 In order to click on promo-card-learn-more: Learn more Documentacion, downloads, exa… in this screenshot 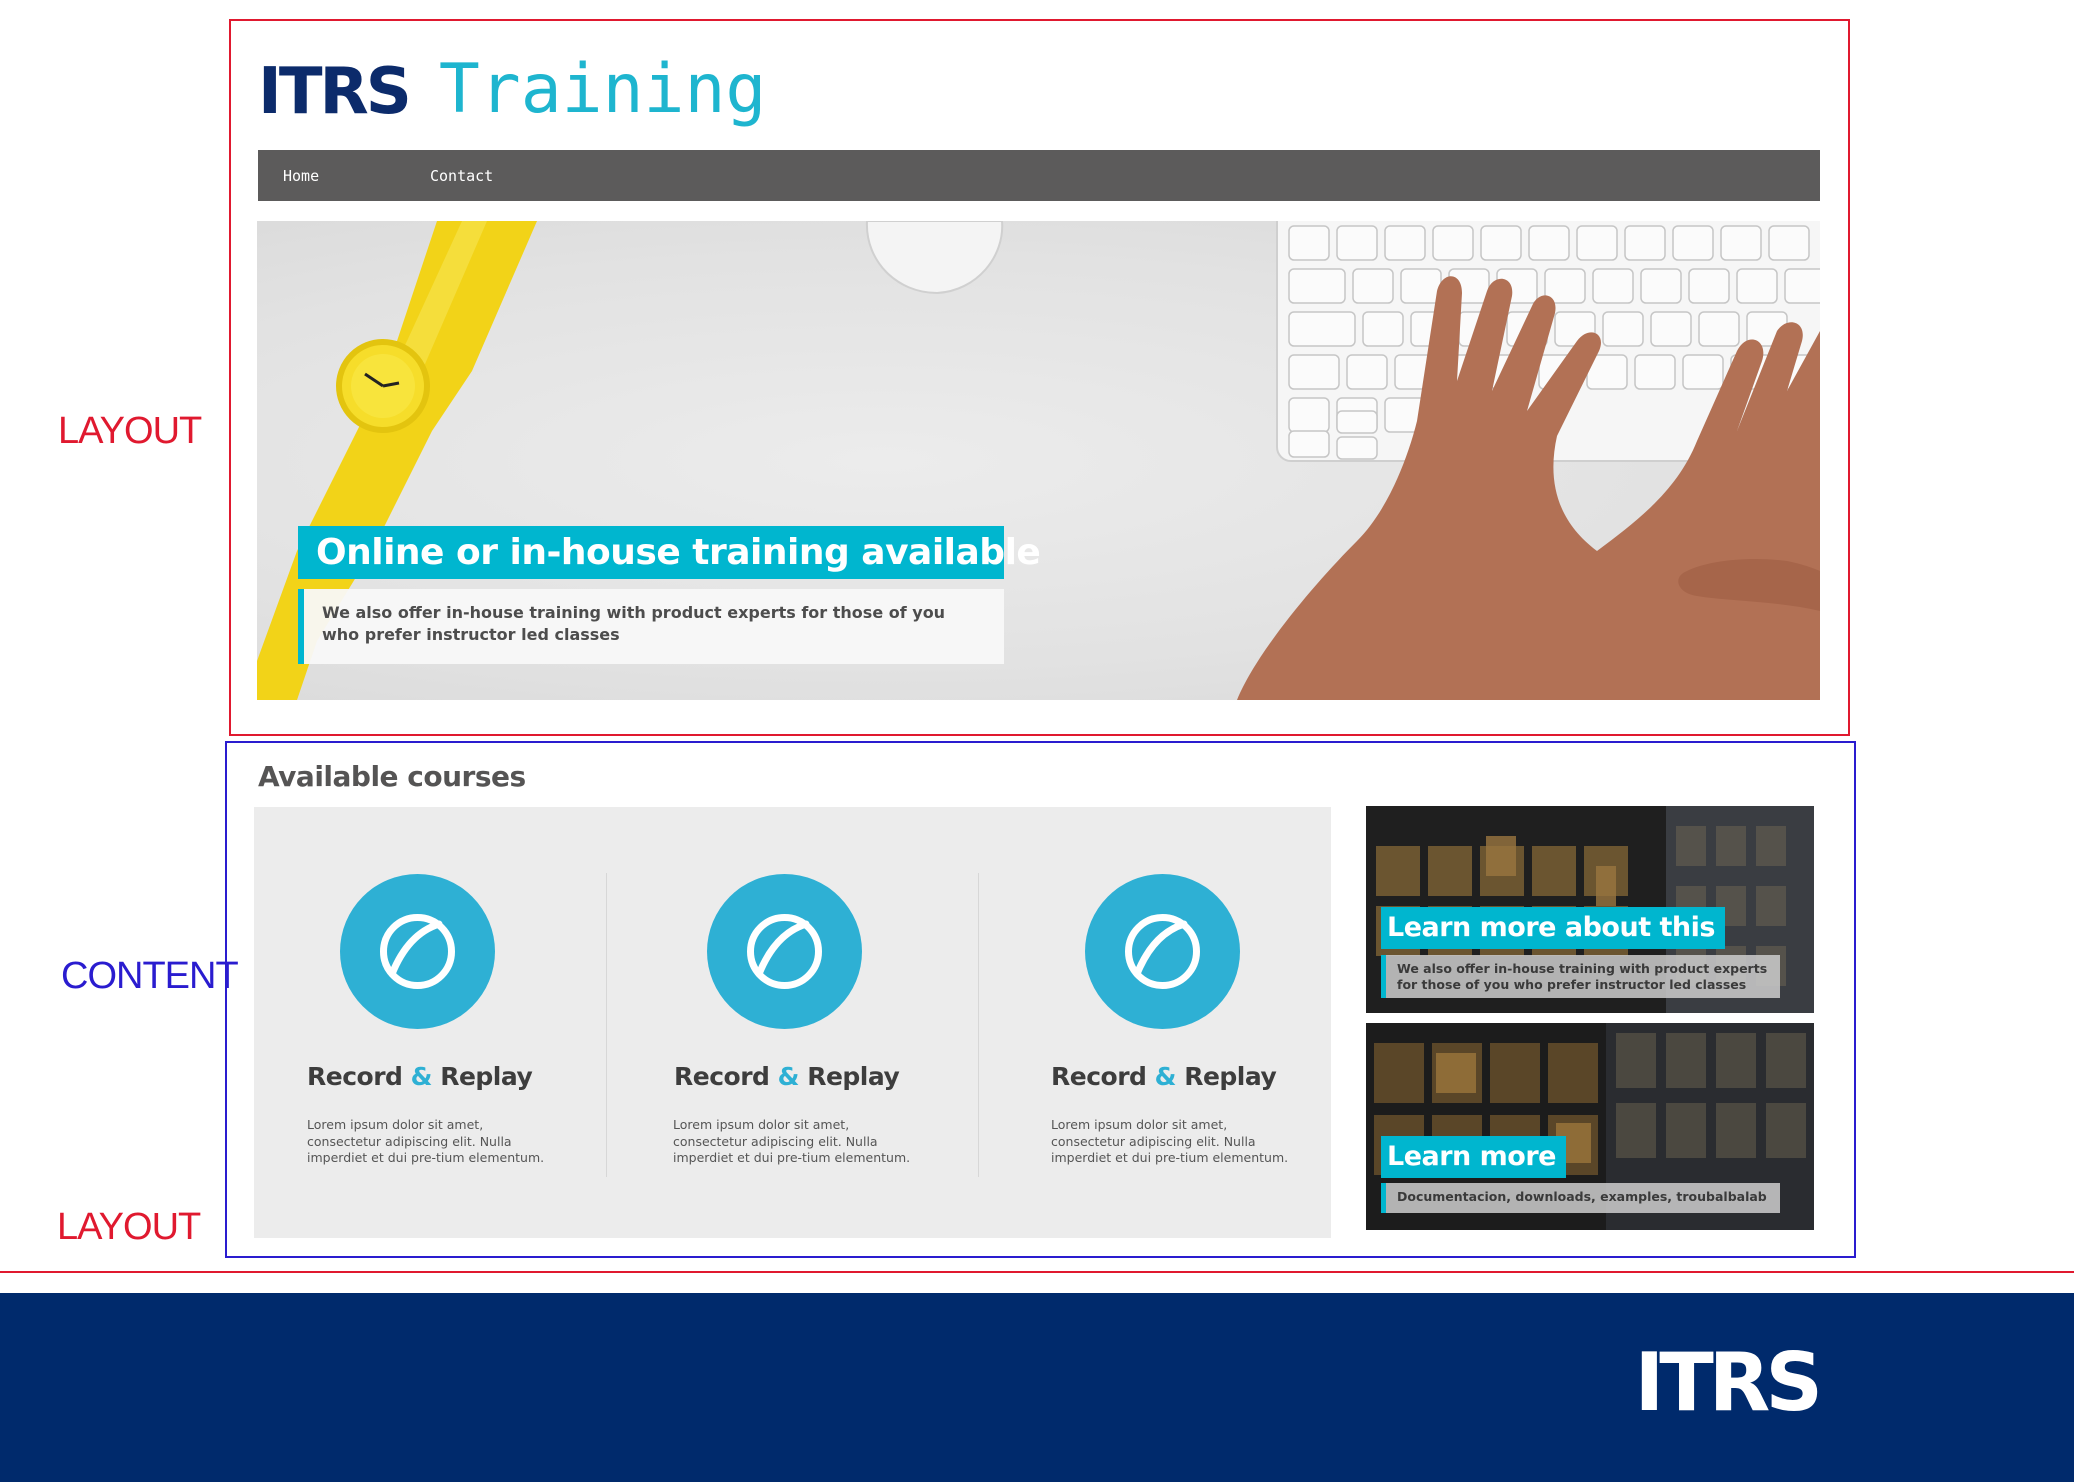, I will do `click(1590, 1126)`.